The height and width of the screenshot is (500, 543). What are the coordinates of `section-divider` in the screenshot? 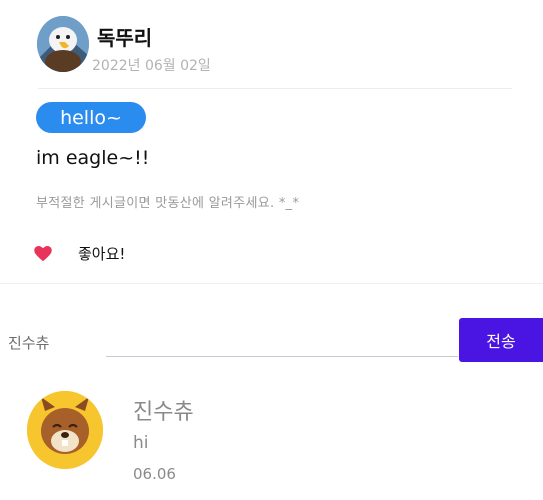 It's located at (271, 283).